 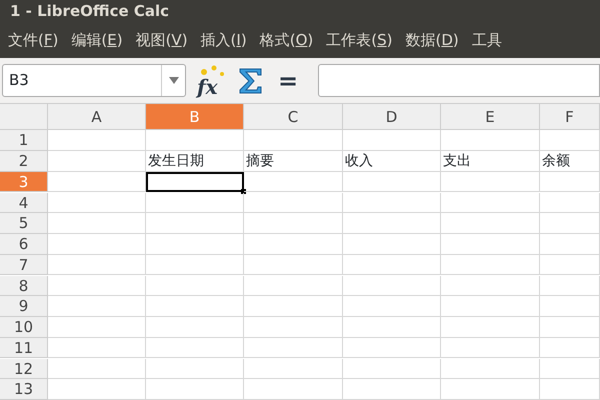 What do you see at coordinates (195, 161) in the screenshot?
I see `grid-cell: 发生日期` at bounding box center [195, 161].